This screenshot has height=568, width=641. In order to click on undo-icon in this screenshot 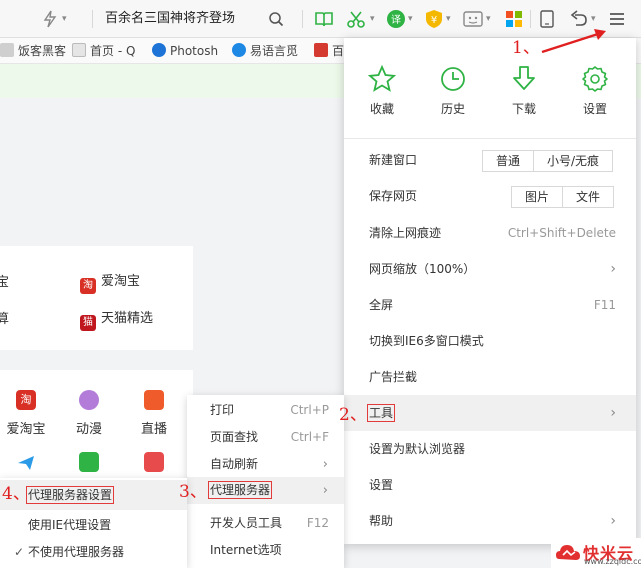, I will do `click(579, 19)`.